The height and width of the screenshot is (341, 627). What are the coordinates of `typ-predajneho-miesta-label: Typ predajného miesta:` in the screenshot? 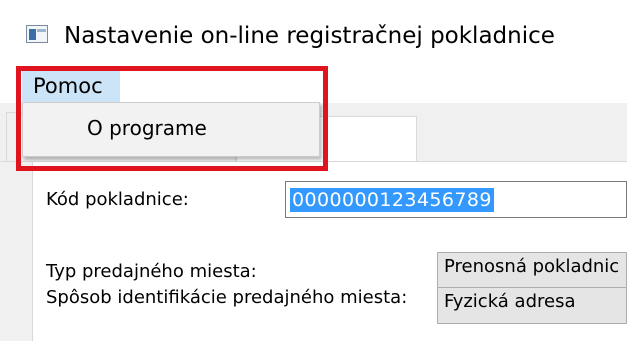 It's located at (151, 271).